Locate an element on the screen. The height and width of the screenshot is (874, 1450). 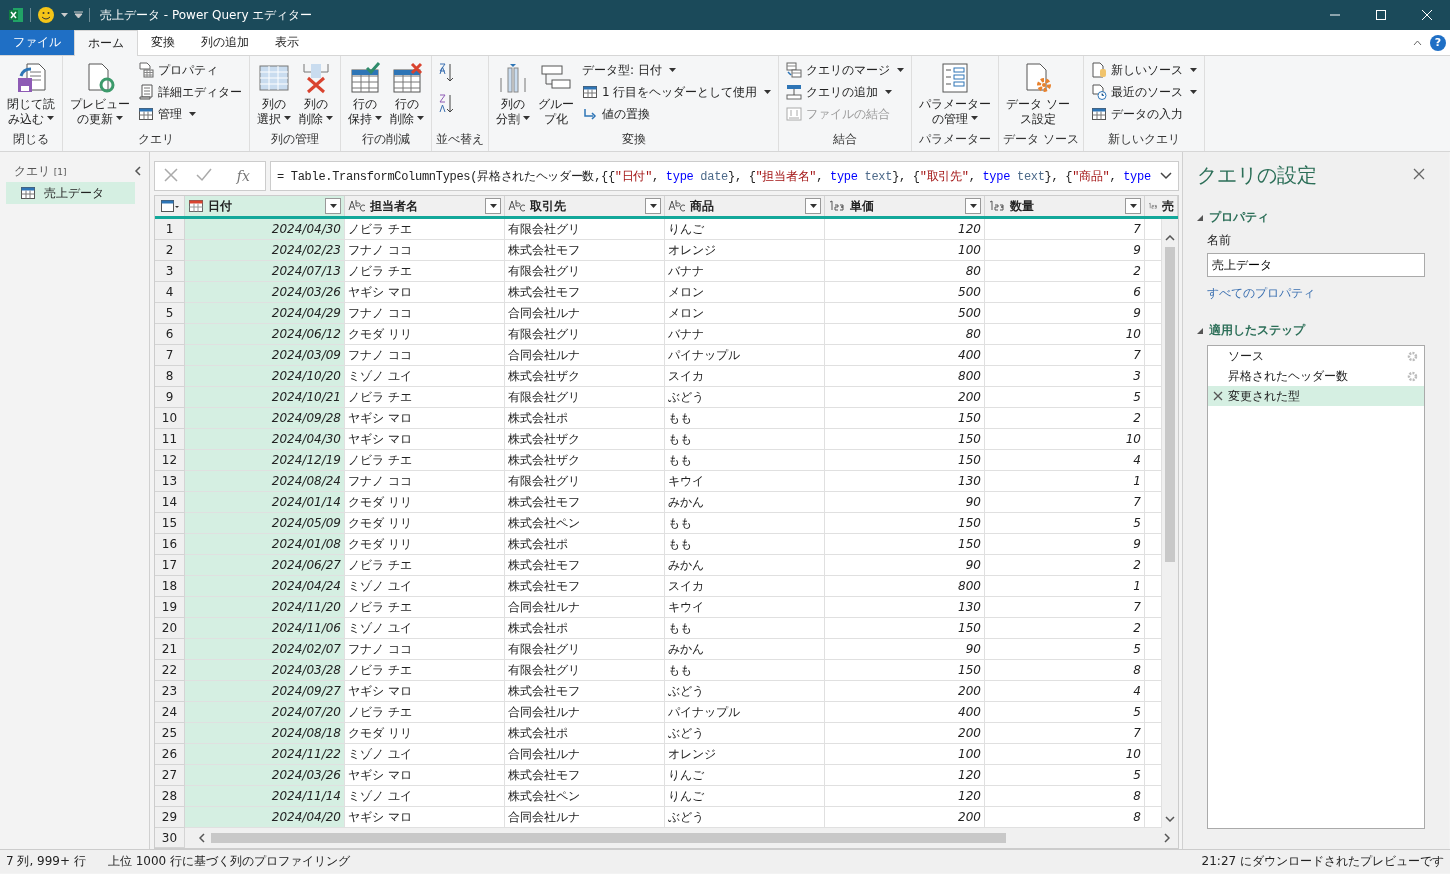
row-number: 25 is located at coordinates (170, 733).